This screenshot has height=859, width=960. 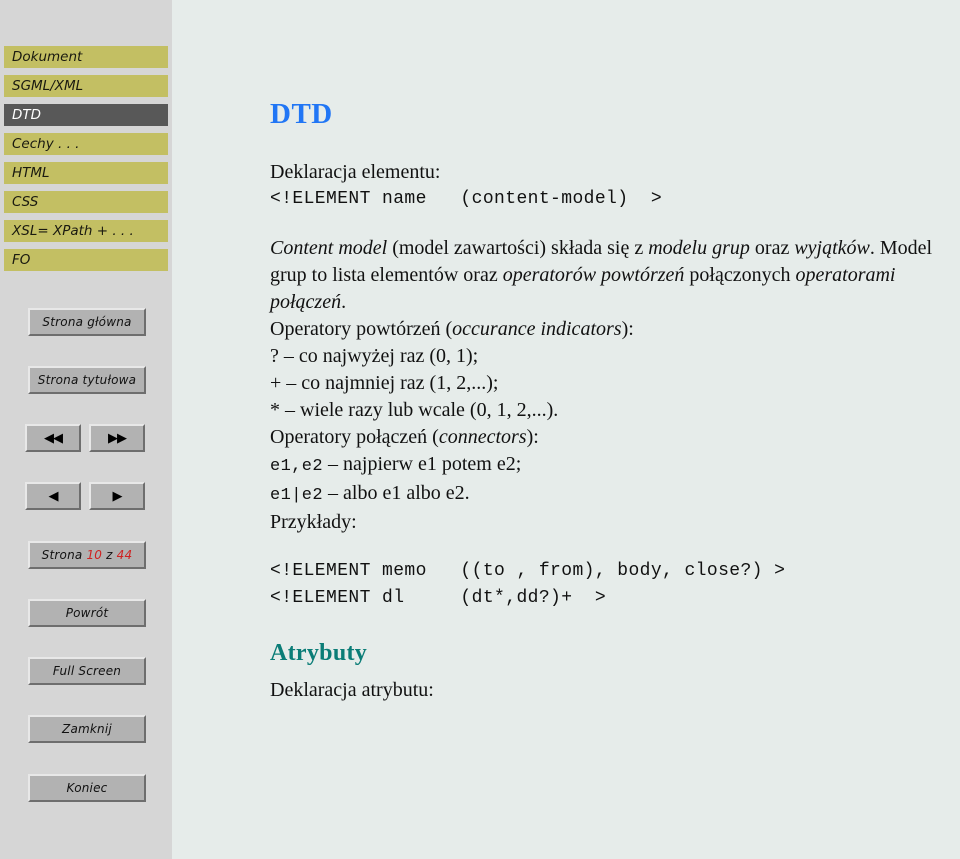 I want to click on page-counter-current: 10, so click(x=94, y=555).